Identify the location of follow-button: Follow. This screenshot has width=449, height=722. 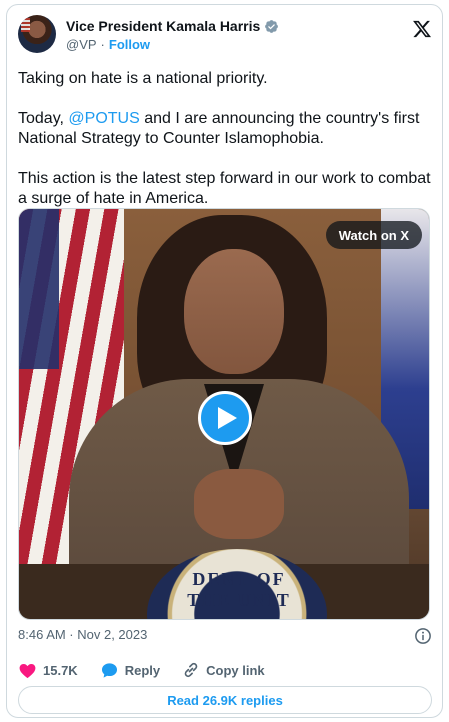
(129, 44).